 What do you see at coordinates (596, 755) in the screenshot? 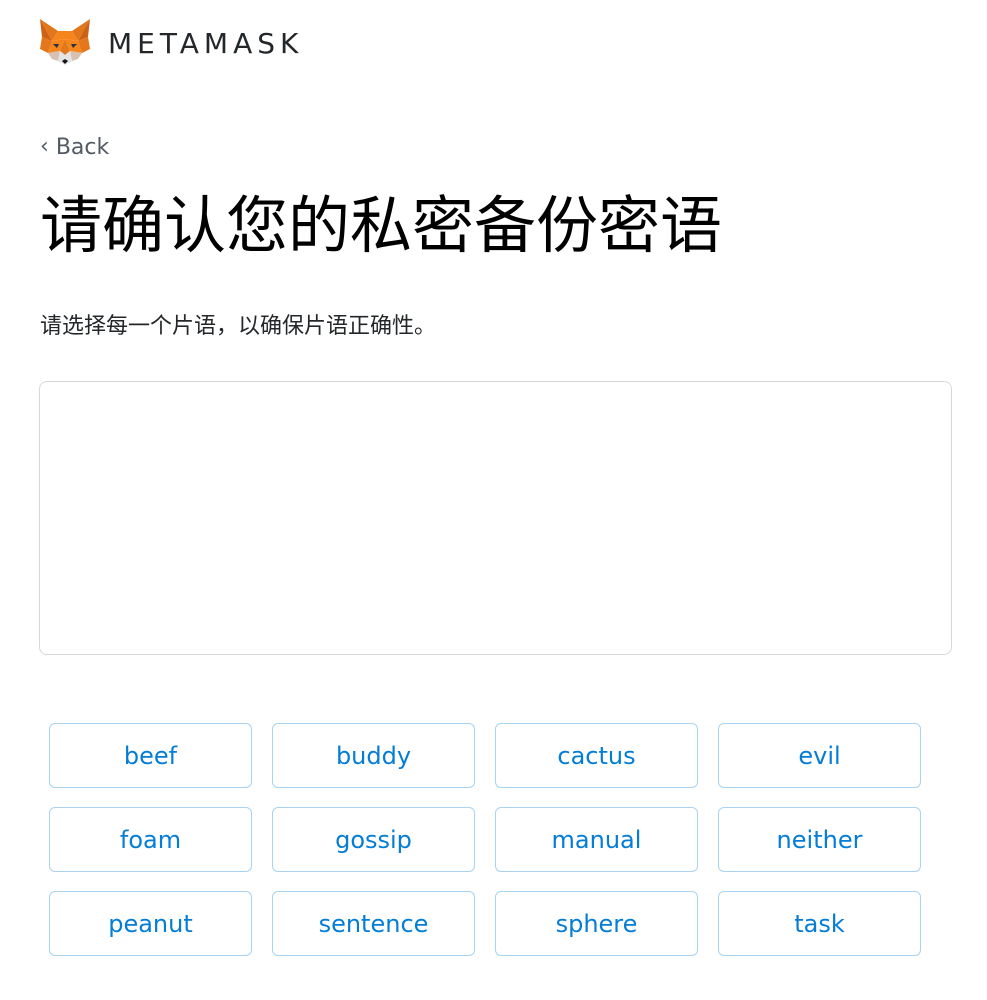
I see `word-button: cactus` at bounding box center [596, 755].